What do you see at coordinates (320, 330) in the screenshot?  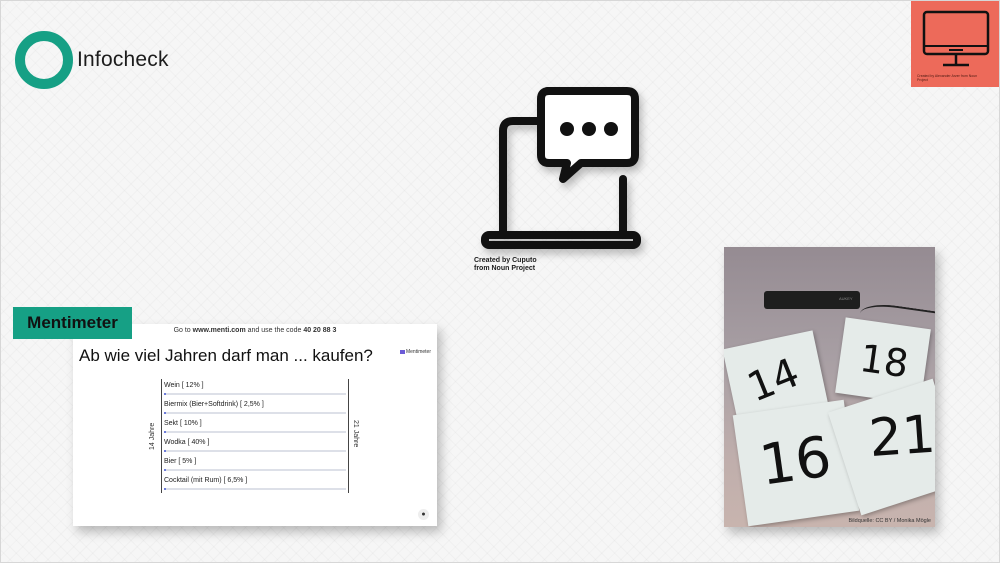 I see `menti-code: 40 20 88 3` at bounding box center [320, 330].